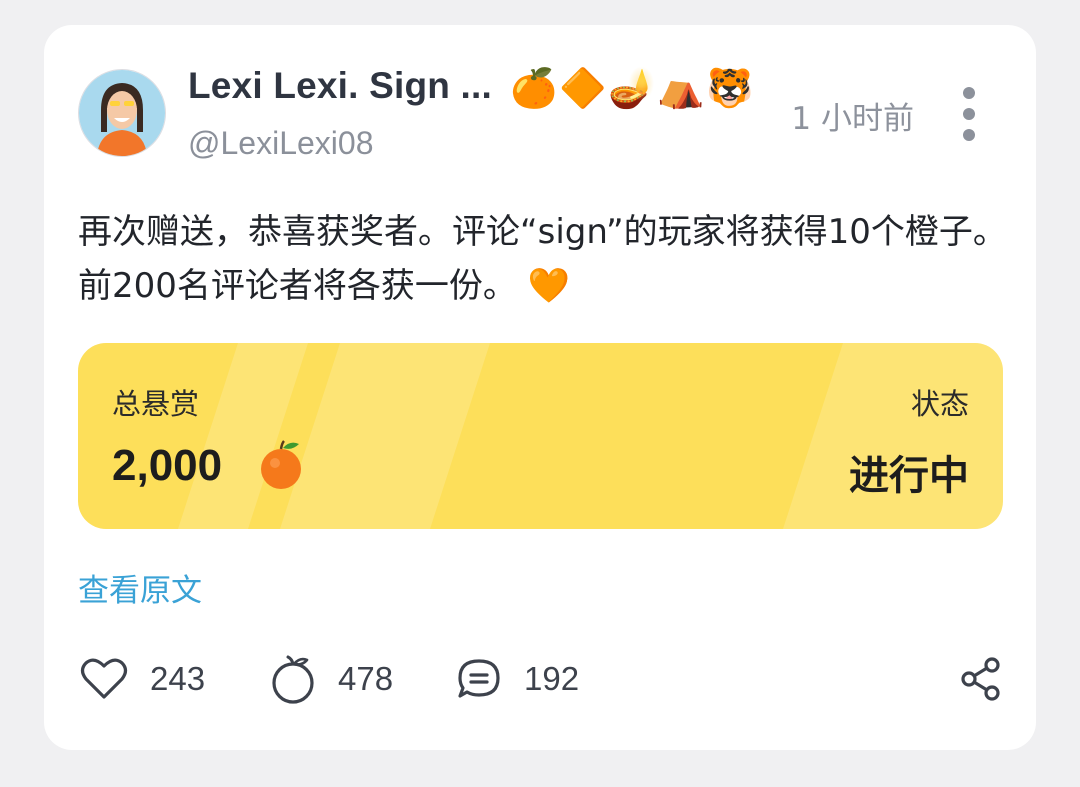  I want to click on like-count: 243, so click(178, 678).